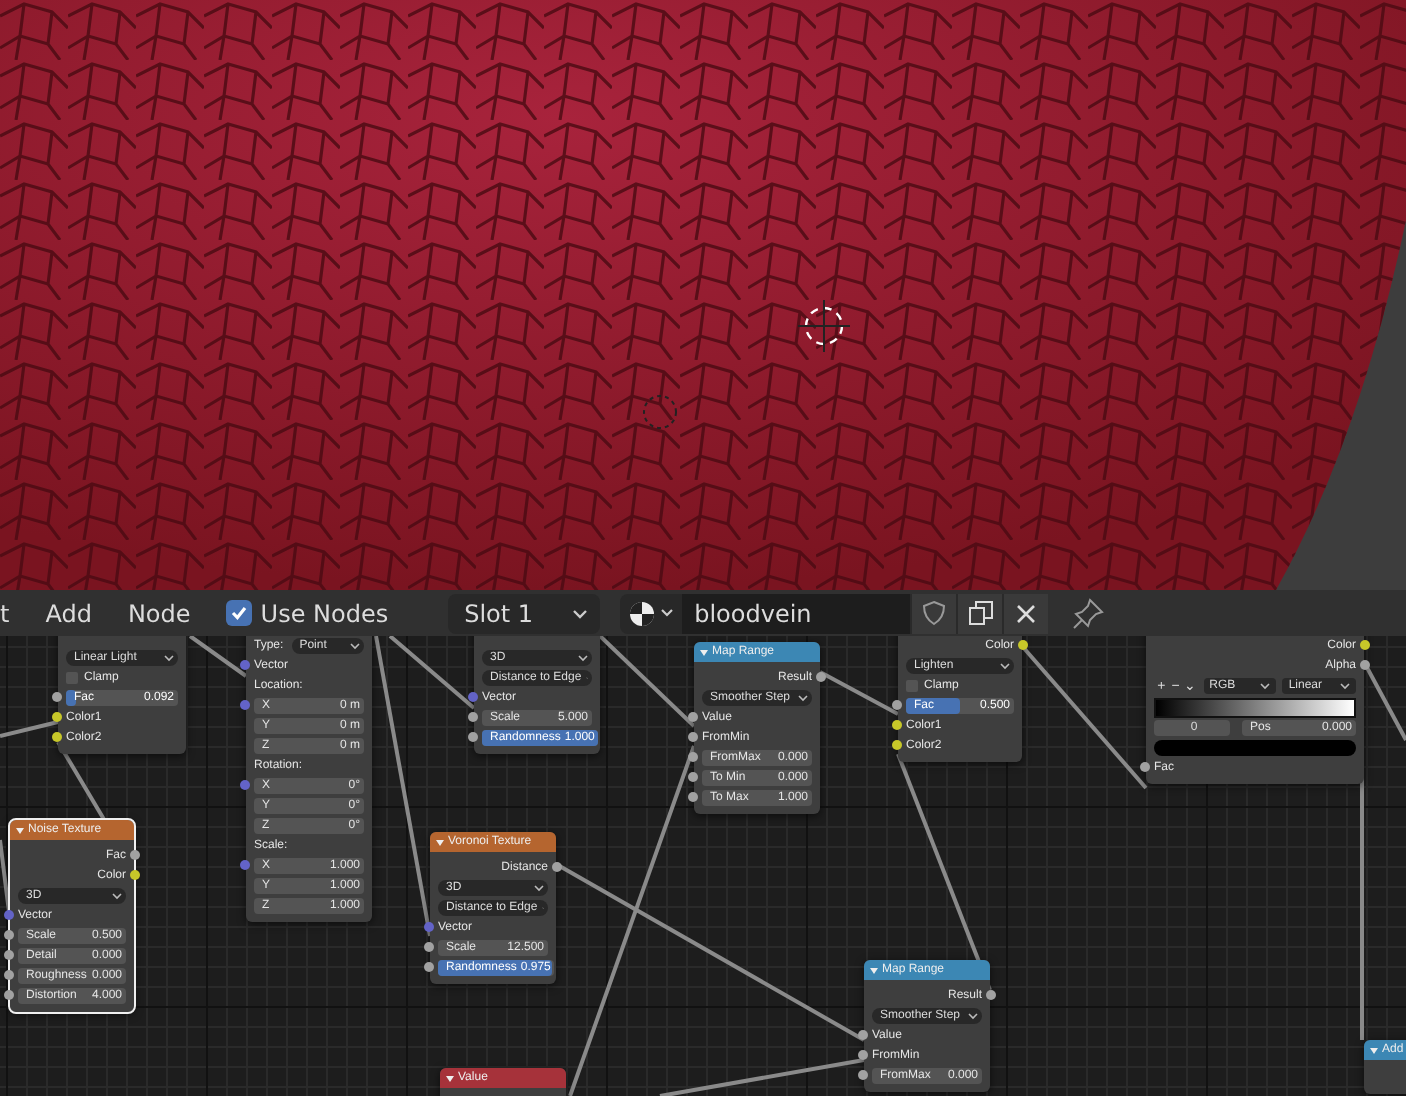 The width and height of the screenshot is (1406, 1096). I want to click on menu-item: t, so click(5, 613).